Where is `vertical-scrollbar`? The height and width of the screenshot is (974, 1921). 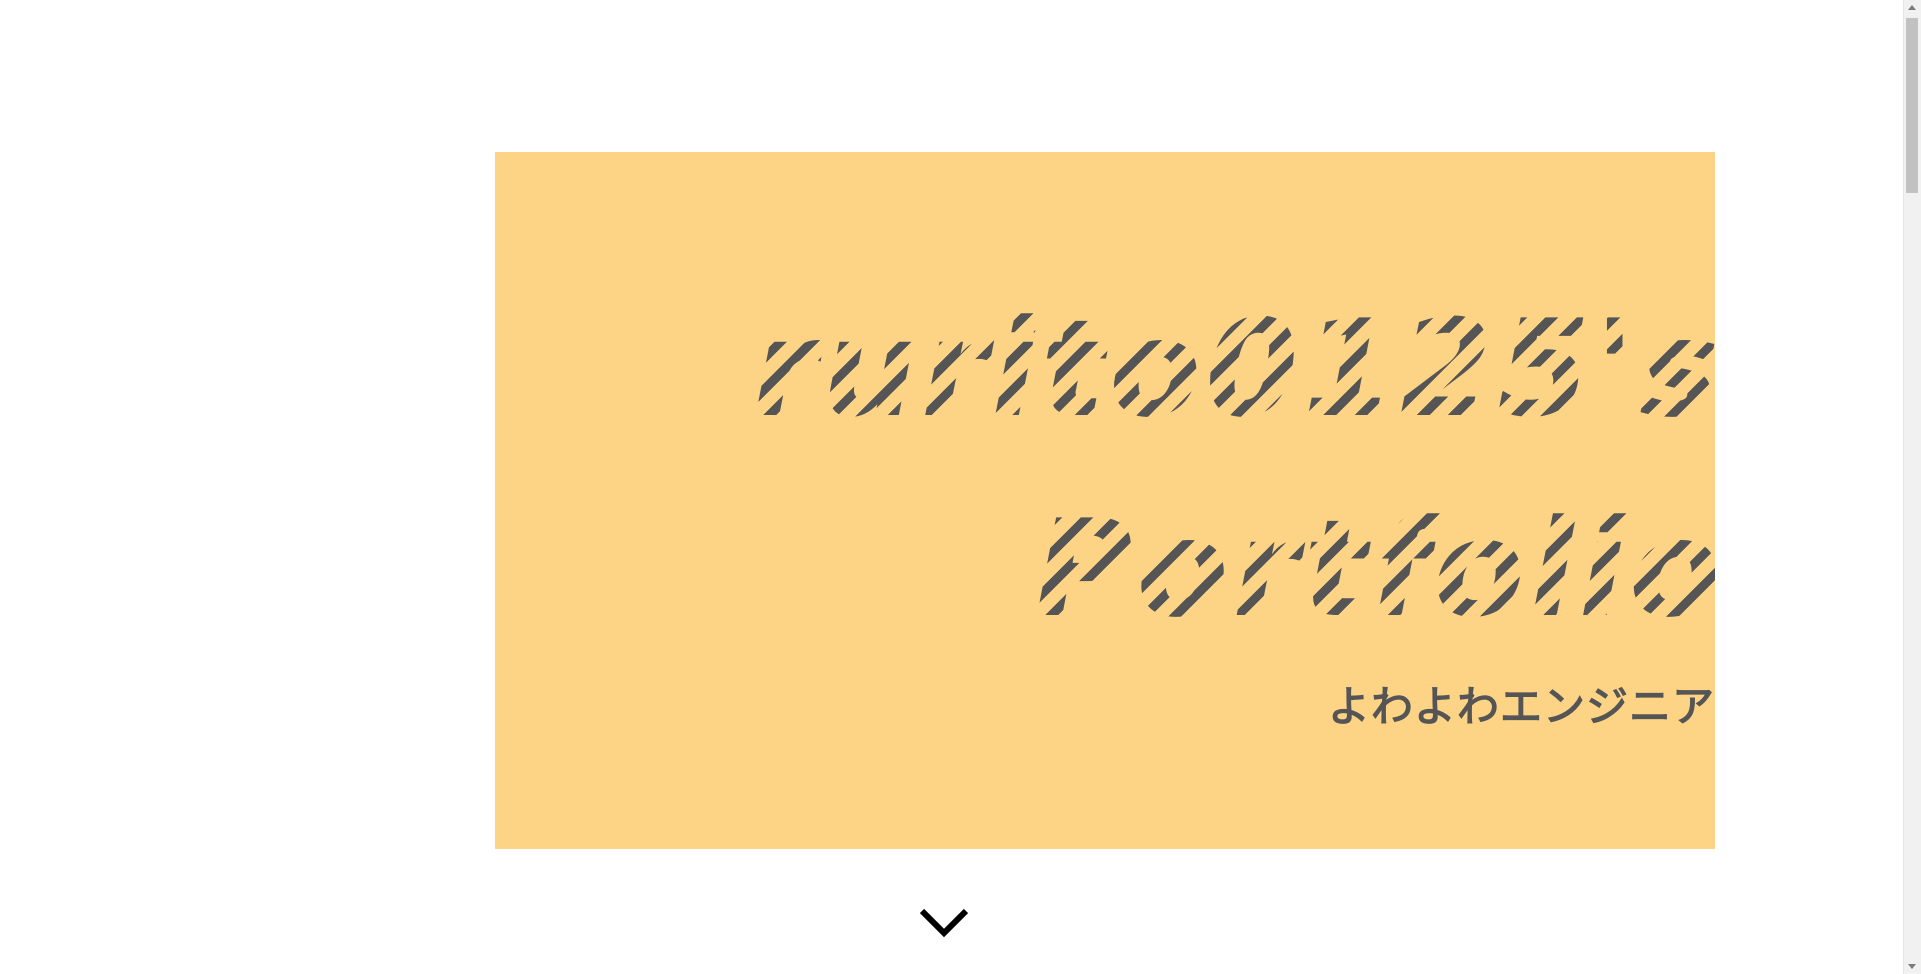
vertical-scrollbar is located at coordinates (1912, 487).